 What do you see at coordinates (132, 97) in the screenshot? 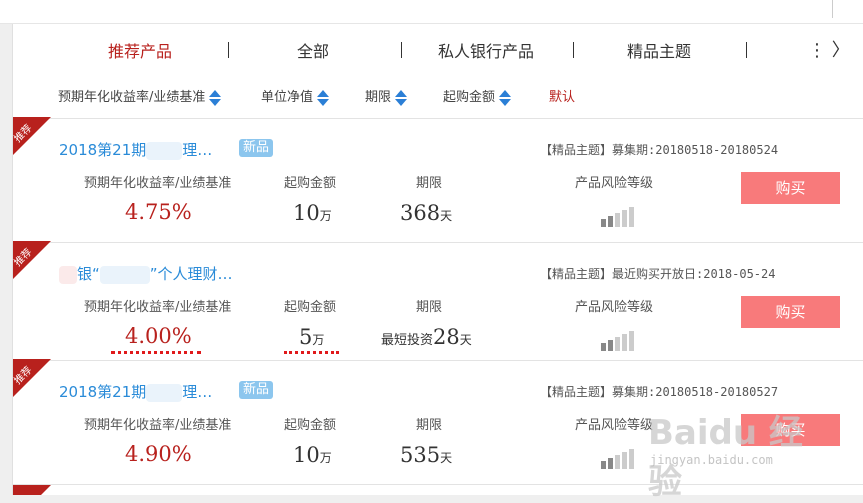
I see `sort-yield-label: 预期年化收益率/业绩基准` at bounding box center [132, 97].